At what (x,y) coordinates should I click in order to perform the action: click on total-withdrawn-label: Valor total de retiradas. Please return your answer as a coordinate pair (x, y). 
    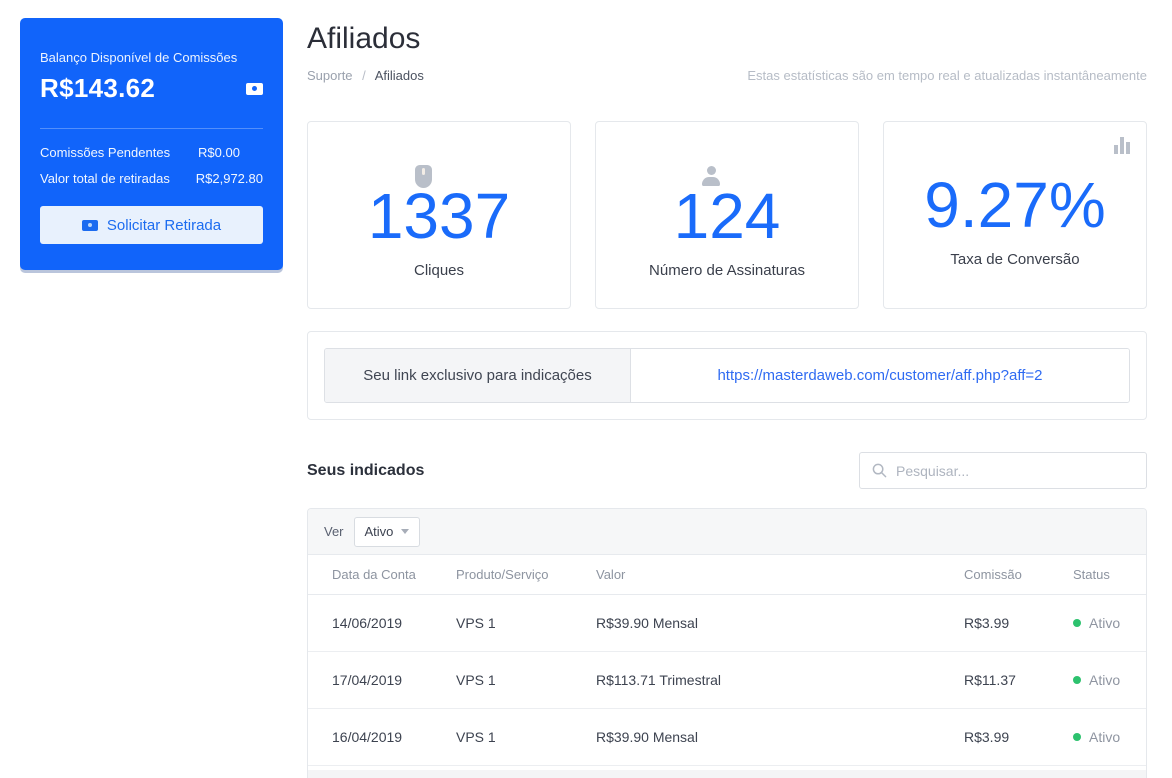
    Looking at the image, I should click on (105, 178).